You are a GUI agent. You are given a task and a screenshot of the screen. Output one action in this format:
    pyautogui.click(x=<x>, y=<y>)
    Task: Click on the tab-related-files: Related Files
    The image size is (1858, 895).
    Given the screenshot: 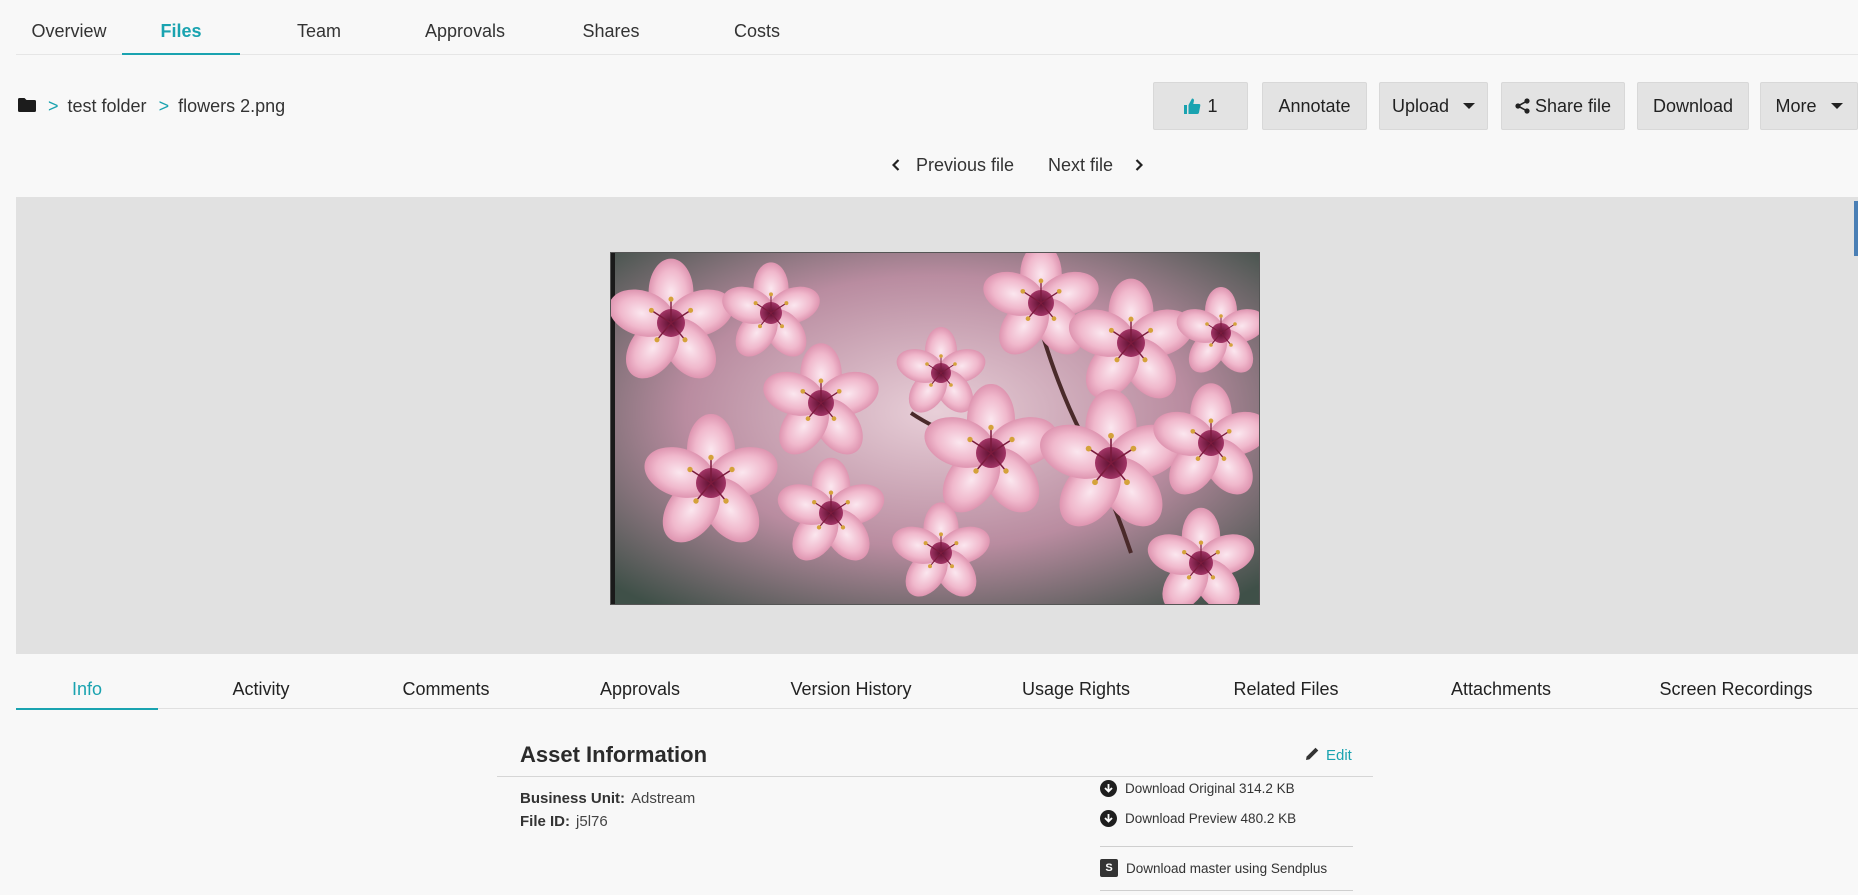 What is the action you would take?
    pyautogui.click(x=1286, y=690)
    